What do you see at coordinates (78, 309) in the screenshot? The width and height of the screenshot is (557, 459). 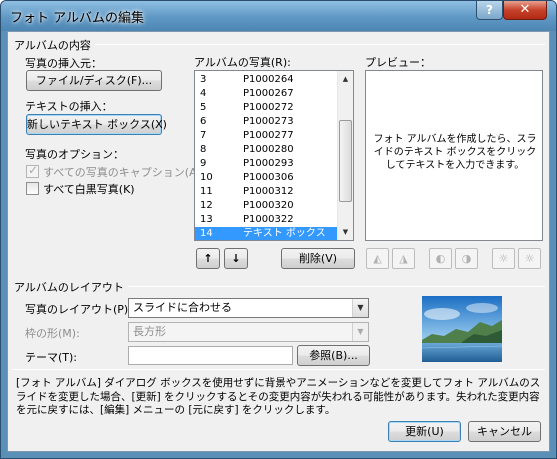 I see `picture-layout-label: 写真のレイアウト(P):` at bounding box center [78, 309].